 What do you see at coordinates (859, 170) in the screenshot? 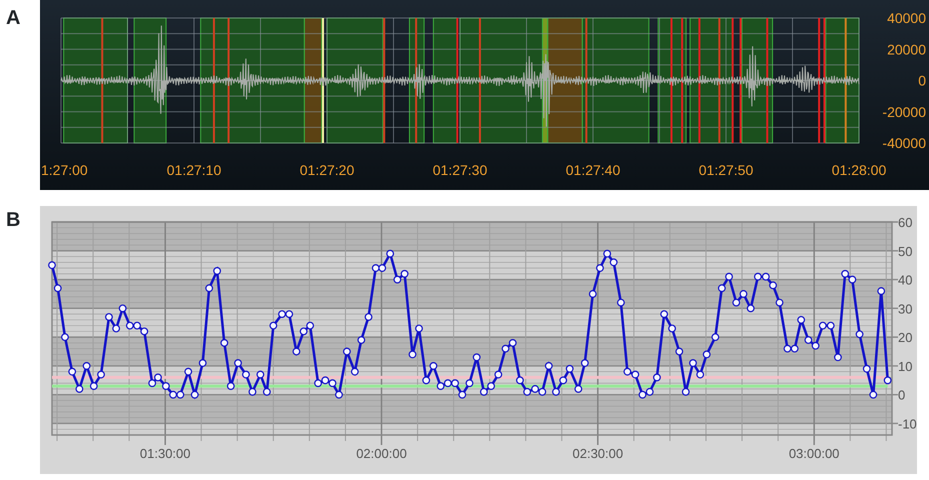
I see `x-axis-label: 01:28:00` at bounding box center [859, 170].